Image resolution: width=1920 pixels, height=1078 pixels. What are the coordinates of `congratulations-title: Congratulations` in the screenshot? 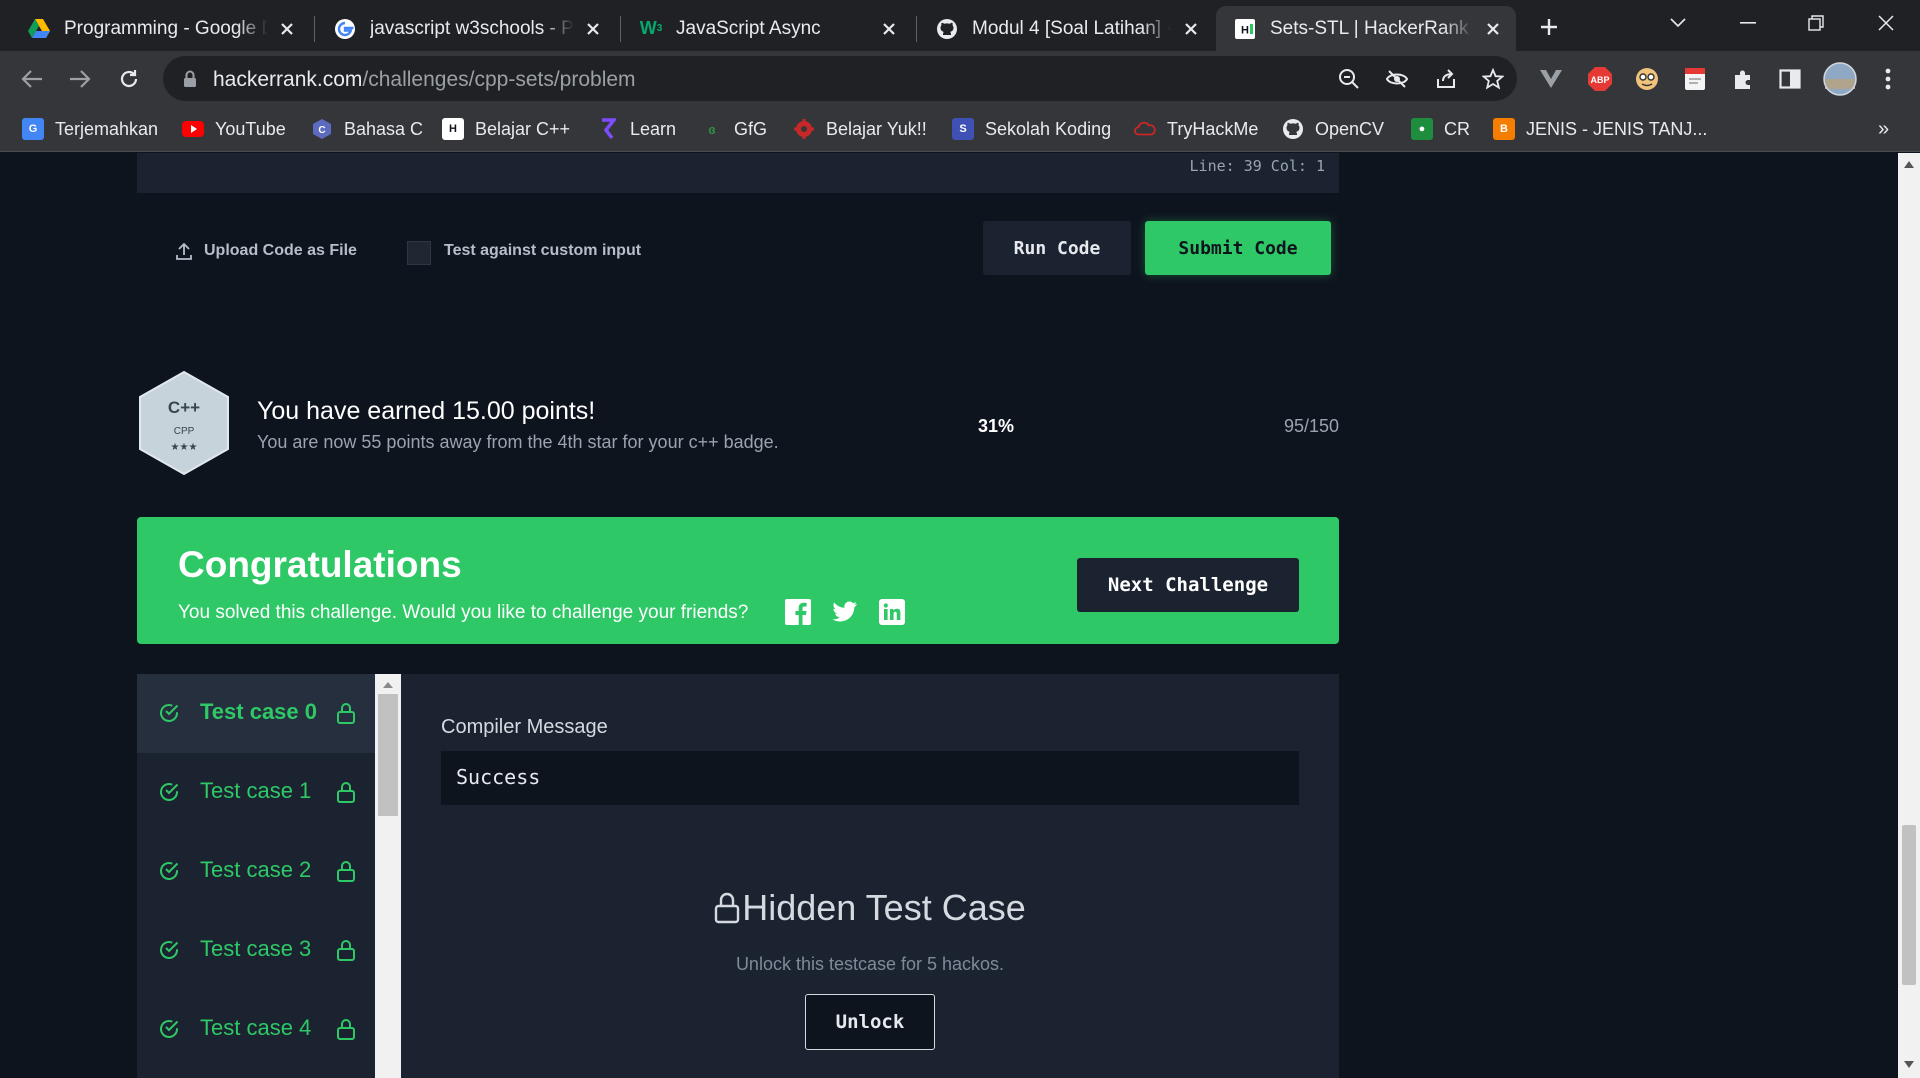 It's located at (320, 564).